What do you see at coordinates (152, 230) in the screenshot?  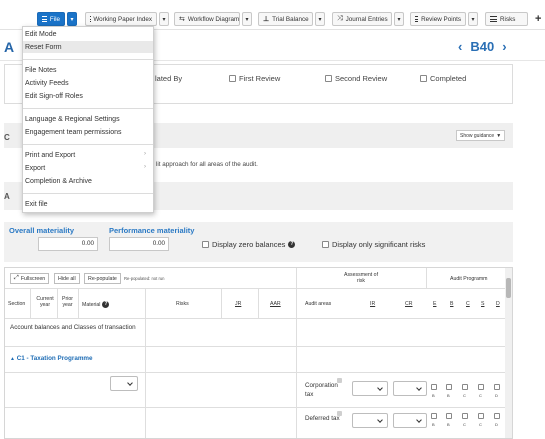 I see `performance-materiality-label: Performance materiality` at bounding box center [152, 230].